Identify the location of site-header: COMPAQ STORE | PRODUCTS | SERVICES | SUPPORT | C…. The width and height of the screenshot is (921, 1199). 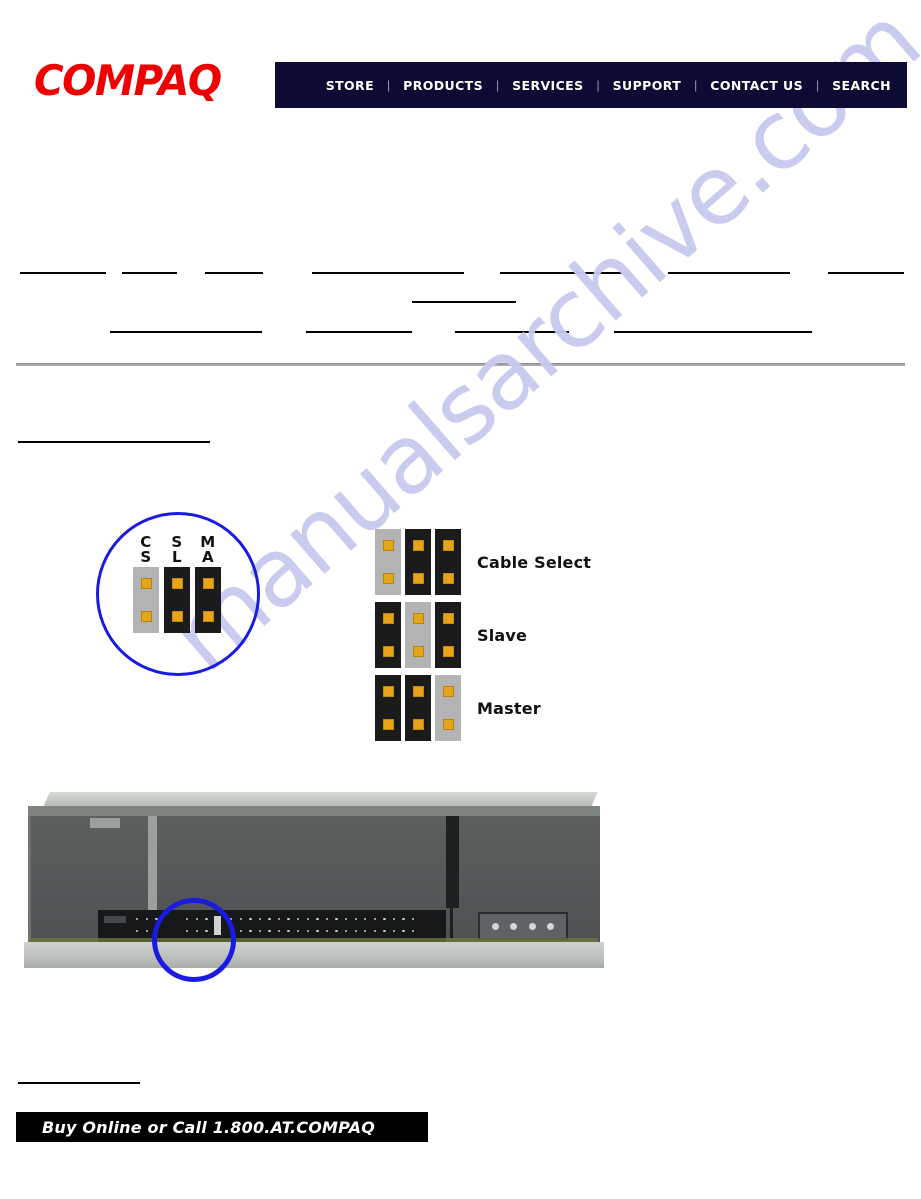
(460, 60).